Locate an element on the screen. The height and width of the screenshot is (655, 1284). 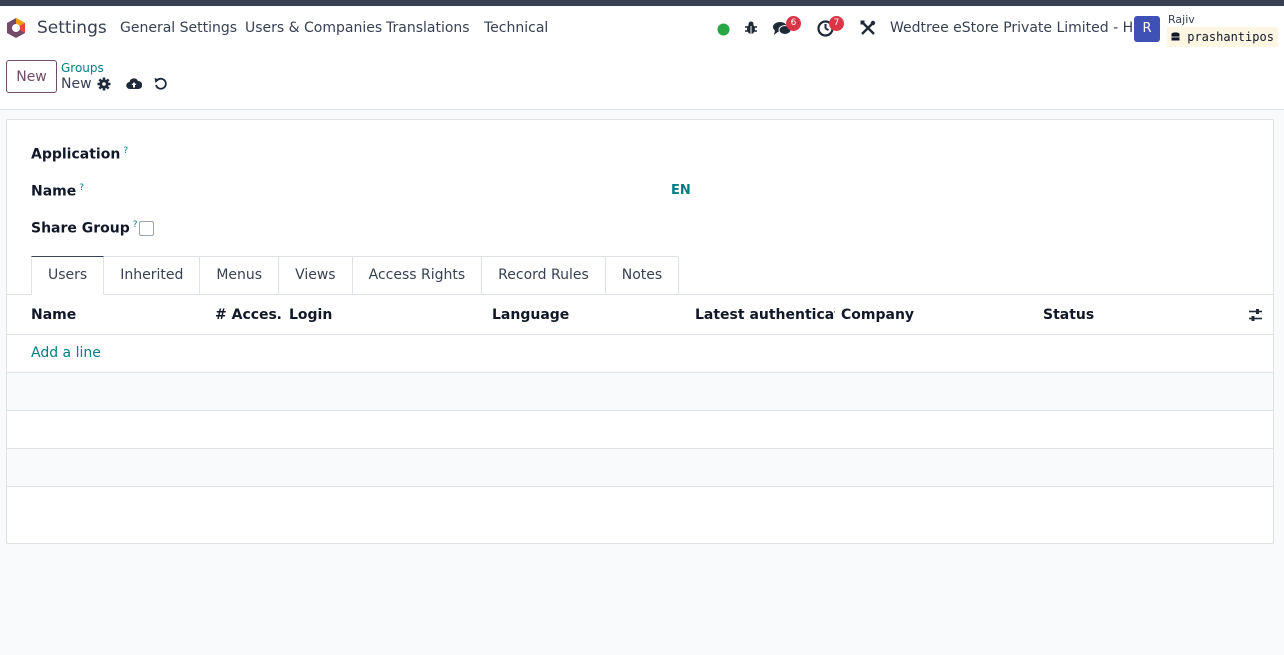
share-group-tooltip: ? is located at coordinates (135, 225).